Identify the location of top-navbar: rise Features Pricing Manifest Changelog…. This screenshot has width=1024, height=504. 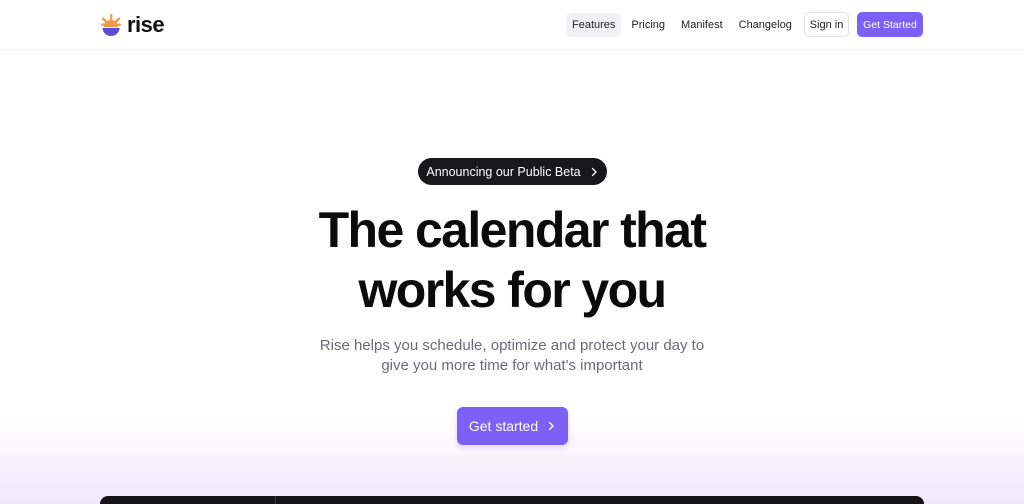
(512, 25).